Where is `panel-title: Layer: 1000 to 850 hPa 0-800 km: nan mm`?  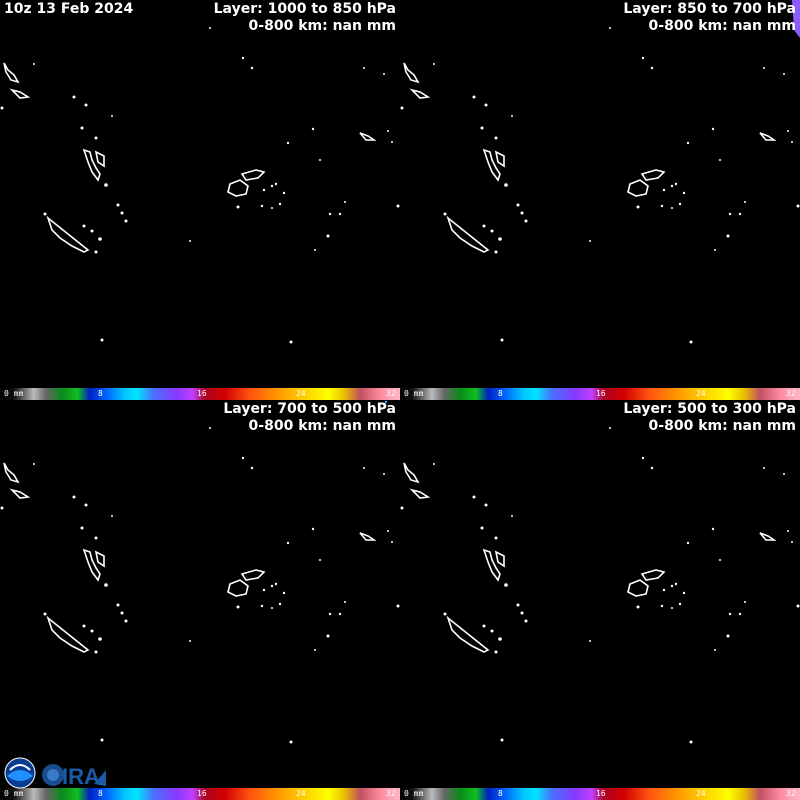 panel-title: Layer: 1000 to 850 hPa 0-800 km: nan mm is located at coordinates (305, 18).